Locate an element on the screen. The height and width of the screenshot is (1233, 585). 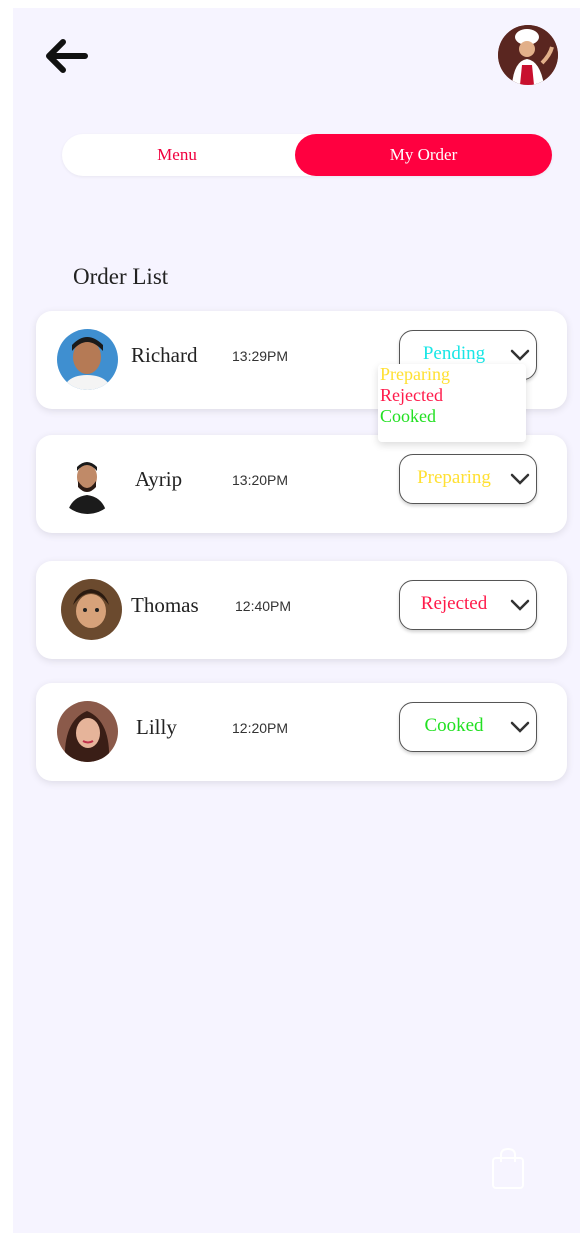
customer-name: Ayrip is located at coordinates (159, 479).